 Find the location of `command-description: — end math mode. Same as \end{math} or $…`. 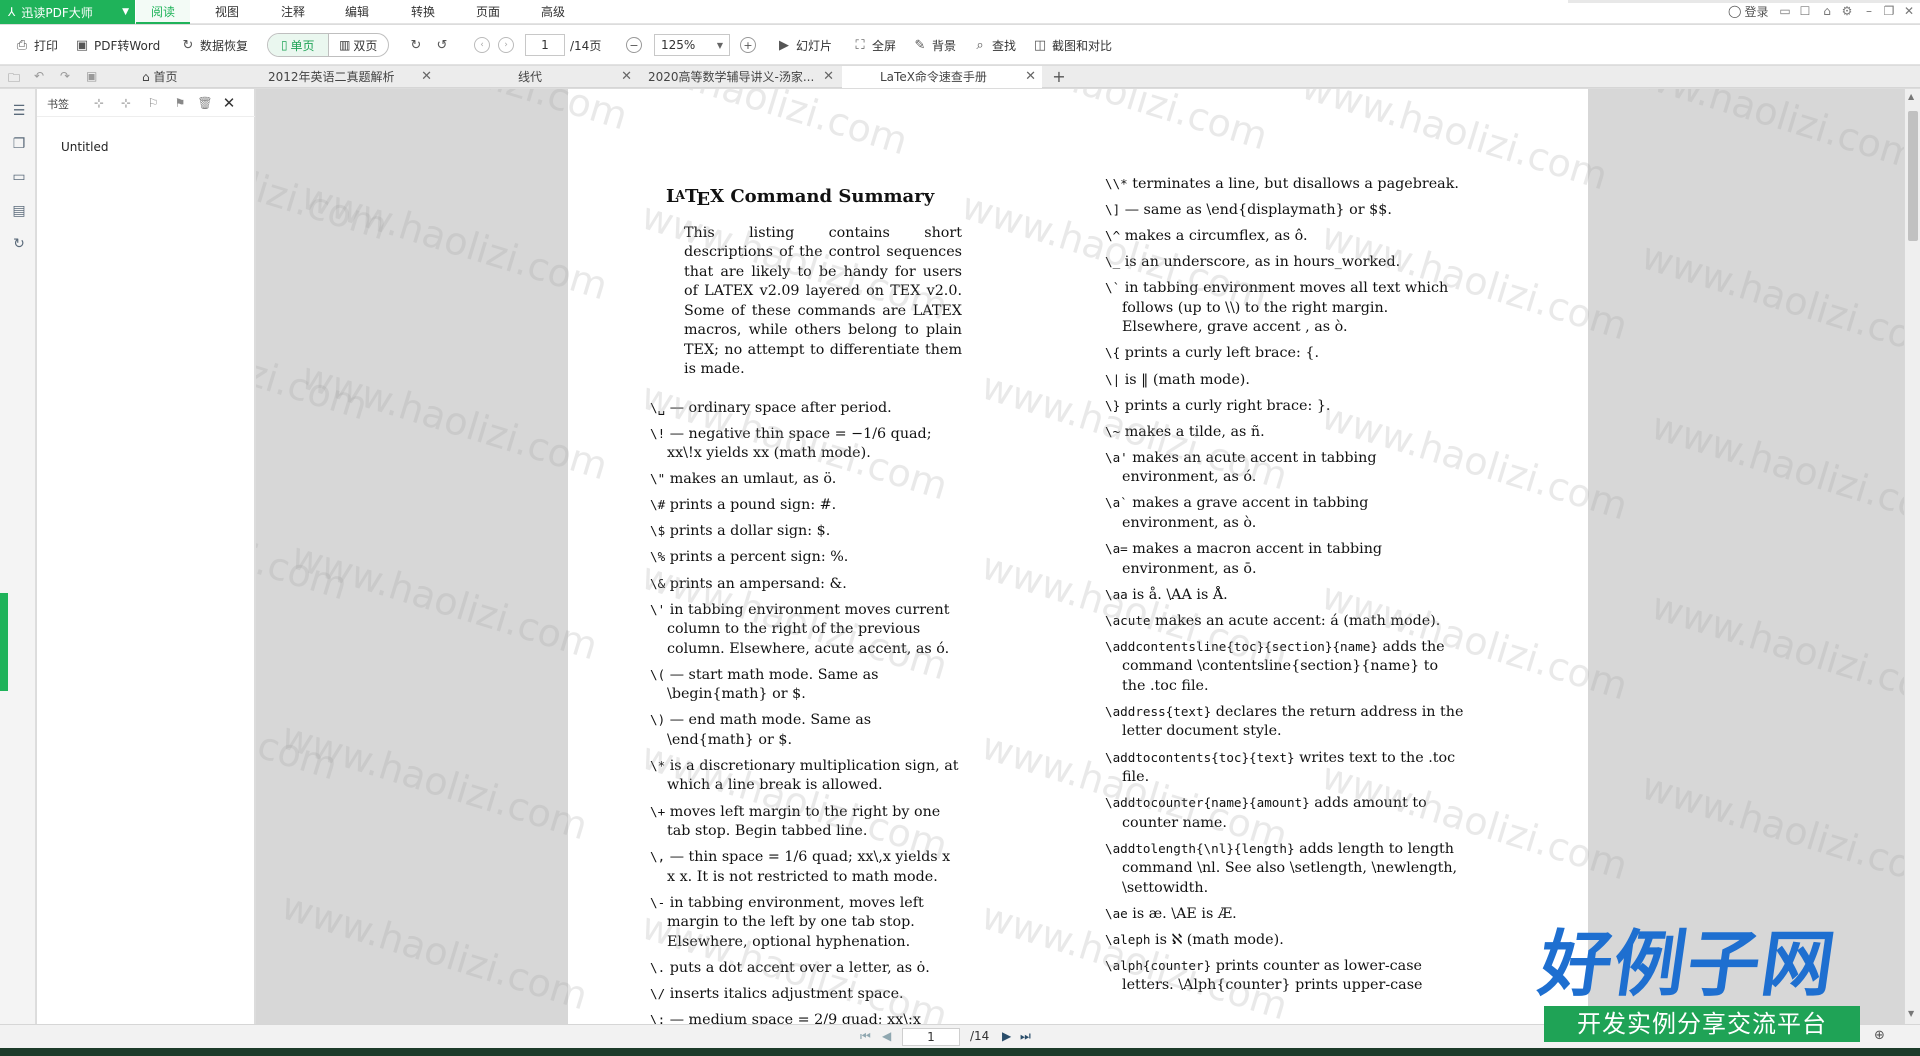

command-description: — end math mode. Same as \end{math} or $… is located at coordinates (768, 730).